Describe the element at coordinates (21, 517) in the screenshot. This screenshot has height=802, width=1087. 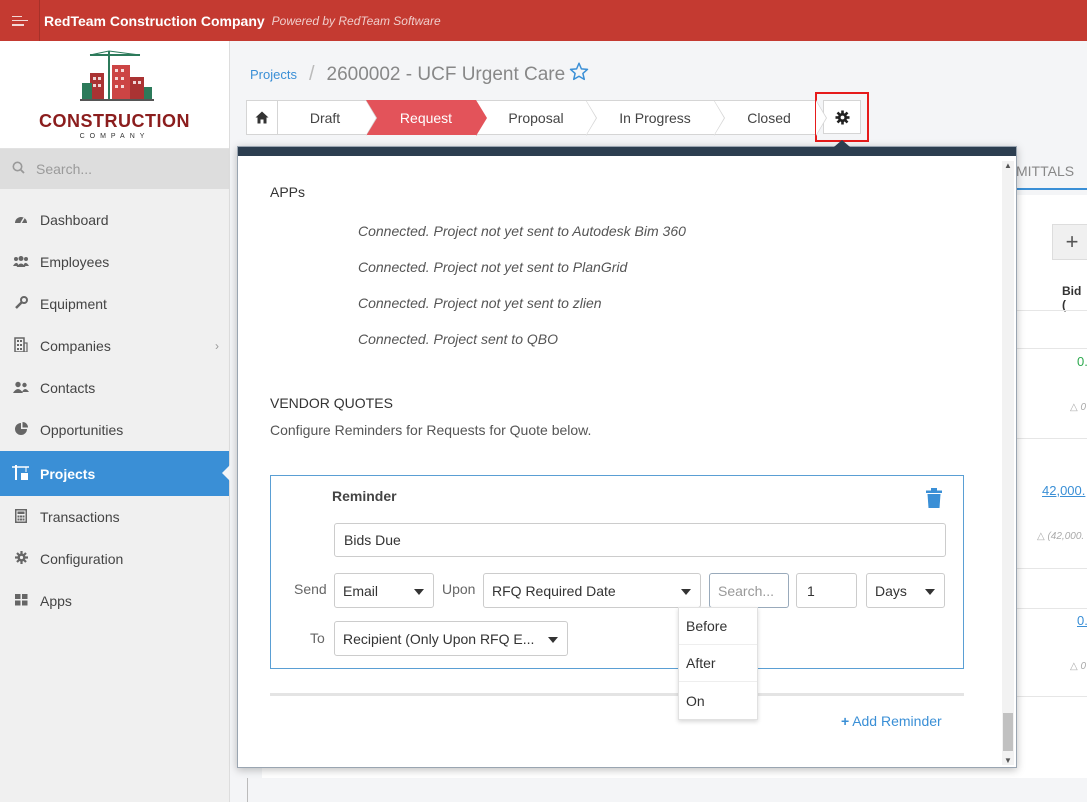
I see `calculator-icon` at that location.